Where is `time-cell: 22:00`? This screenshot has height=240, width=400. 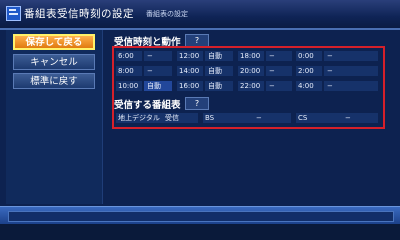 time-cell: 22:00 is located at coordinates (251, 86).